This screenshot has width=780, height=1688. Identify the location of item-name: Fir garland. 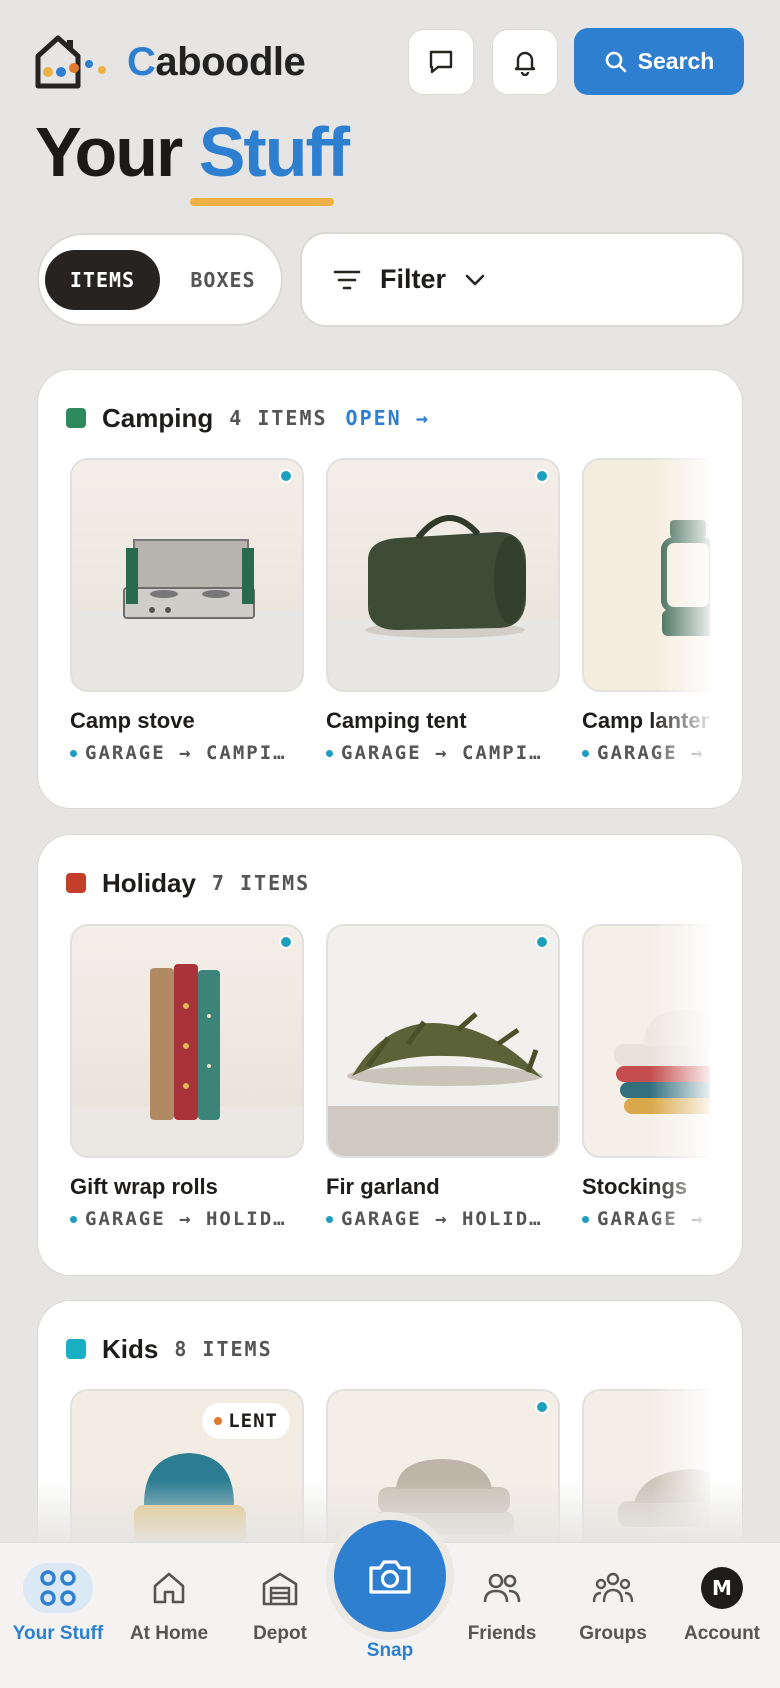
(383, 1186).